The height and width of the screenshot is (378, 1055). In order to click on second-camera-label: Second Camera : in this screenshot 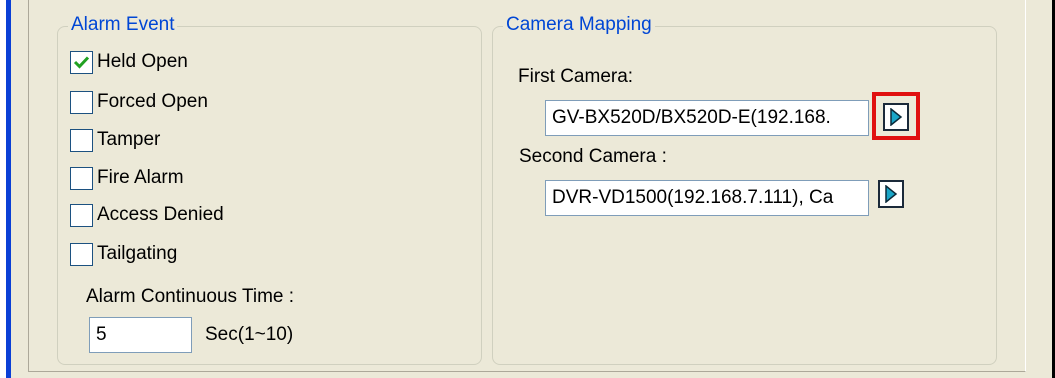, I will do `click(593, 156)`.